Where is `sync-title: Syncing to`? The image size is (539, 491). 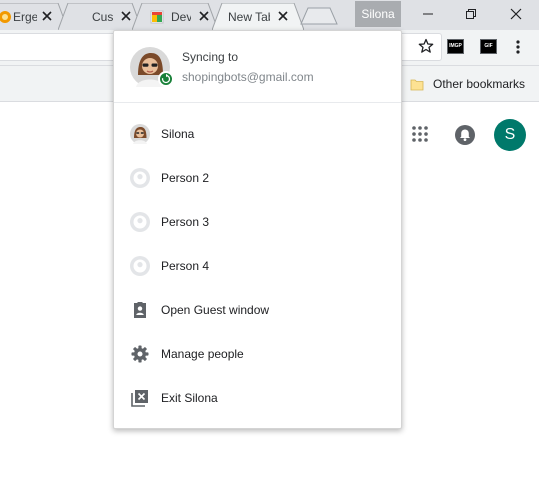 sync-title: Syncing to is located at coordinates (210, 57).